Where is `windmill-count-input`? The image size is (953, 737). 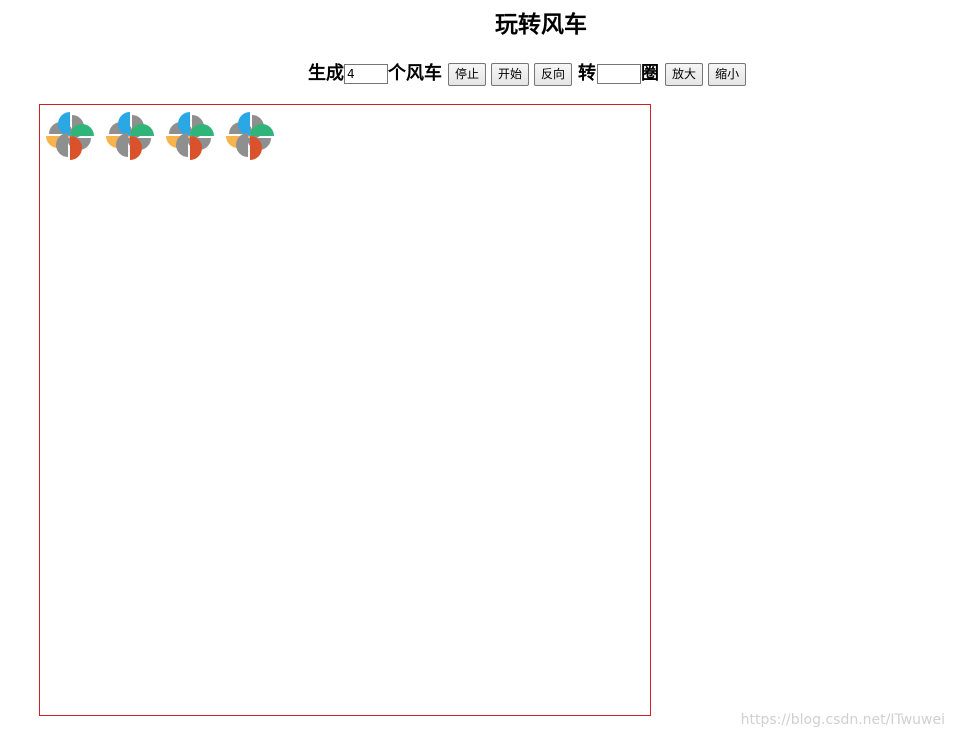
windmill-count-input is located at coordinates (366, 74).